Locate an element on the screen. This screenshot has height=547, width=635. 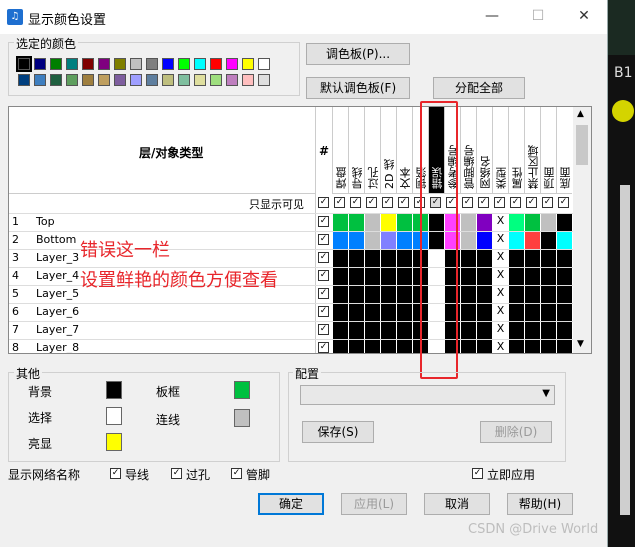
scroll-down-icon: ▼ is located at coordinates (580, 344).